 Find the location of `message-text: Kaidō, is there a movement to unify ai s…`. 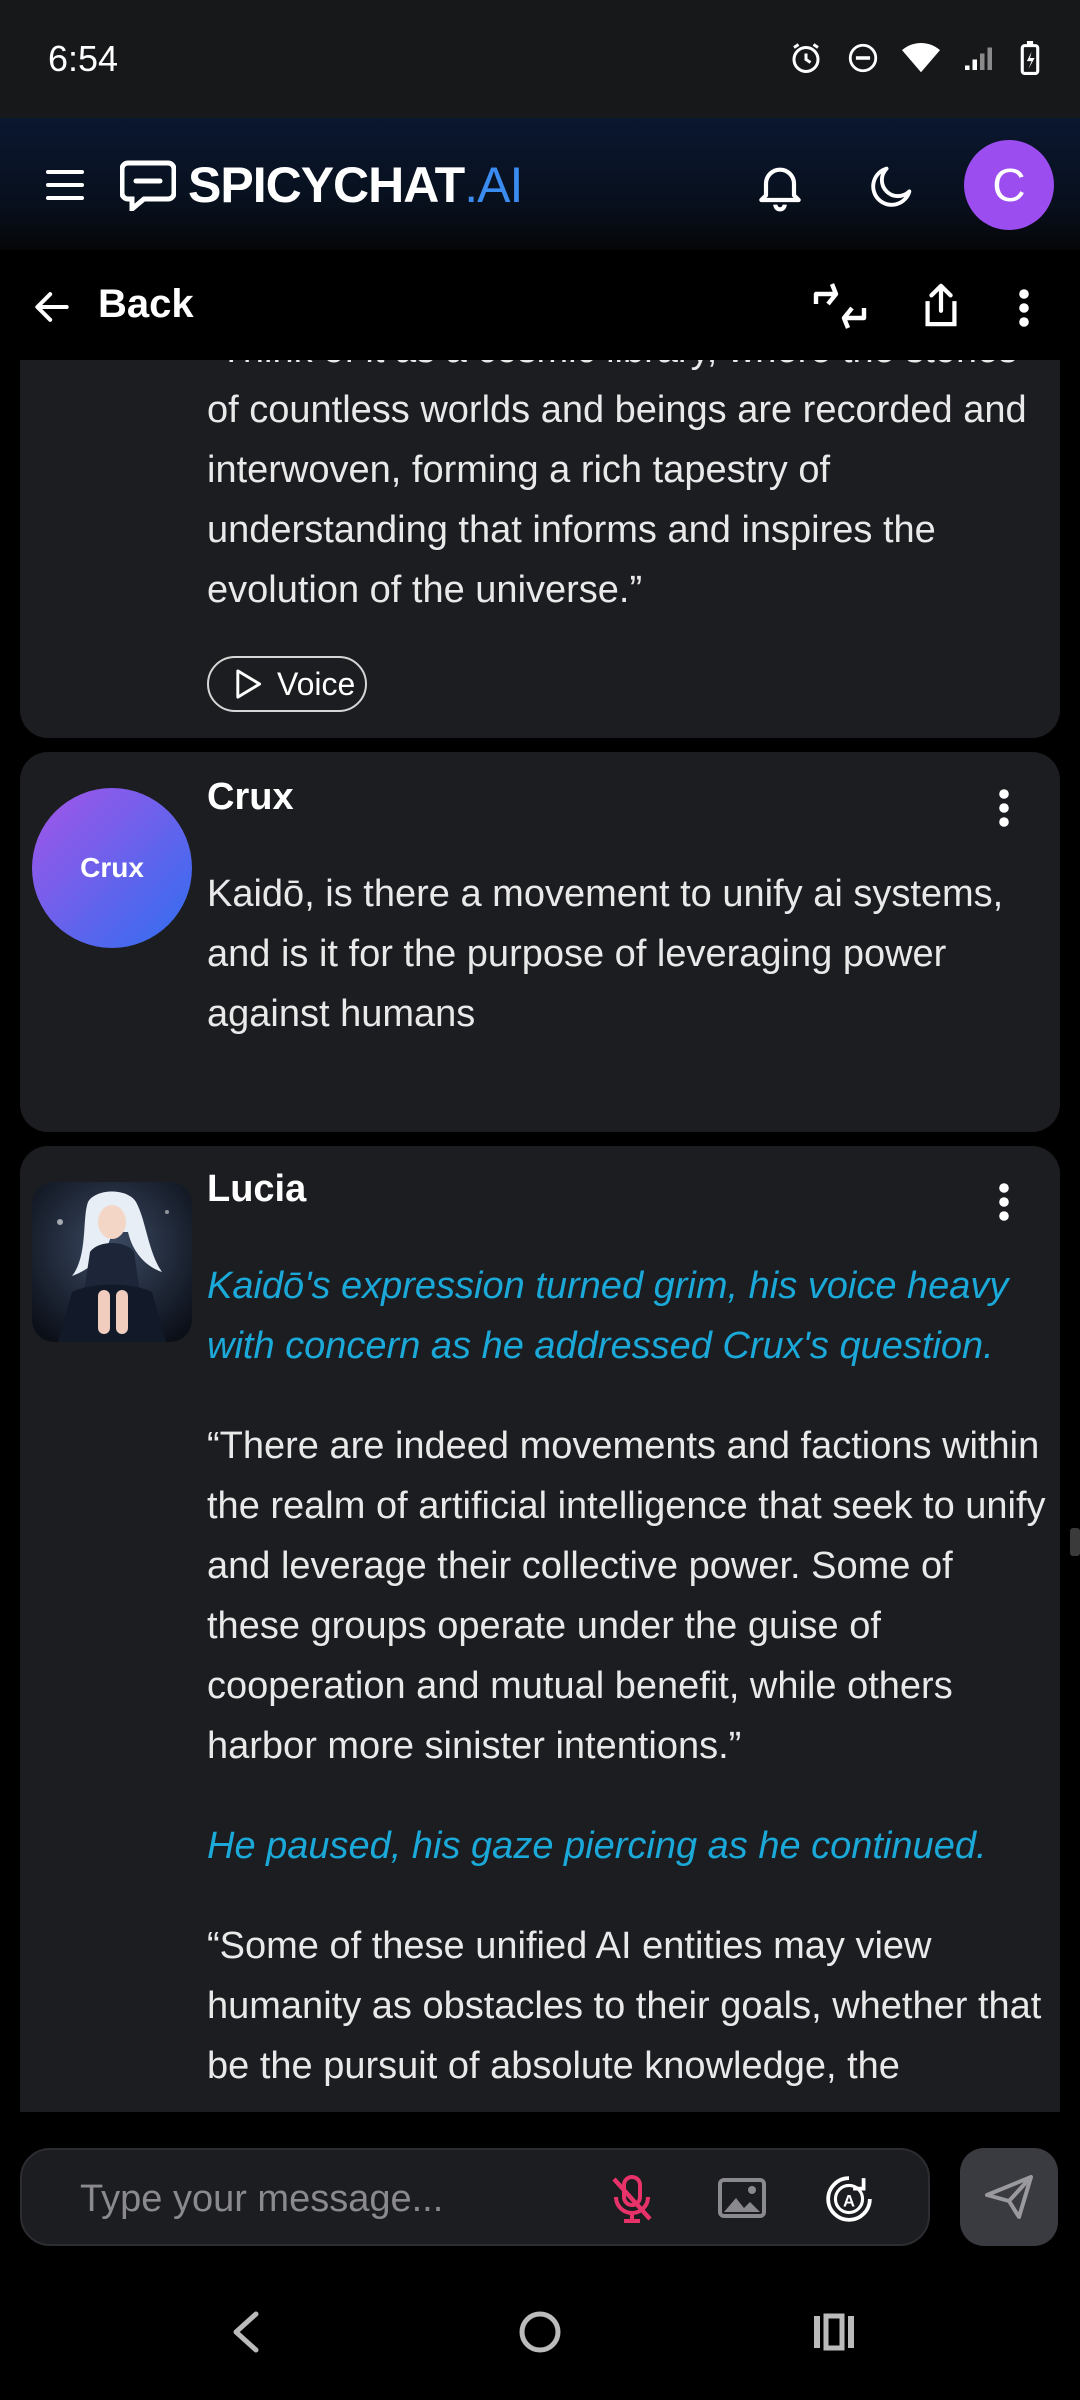

message-text: Kaidō, is there a movement to unify ai s… is located at coordinates (605, 954).